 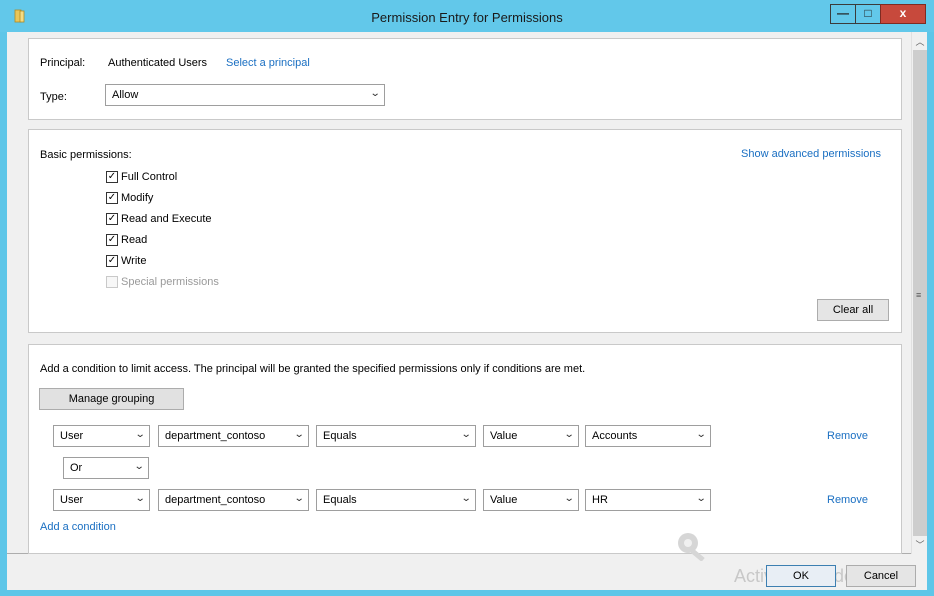 I want to click on condition-1-value-value: Accounts, so click(x=615, y=436).